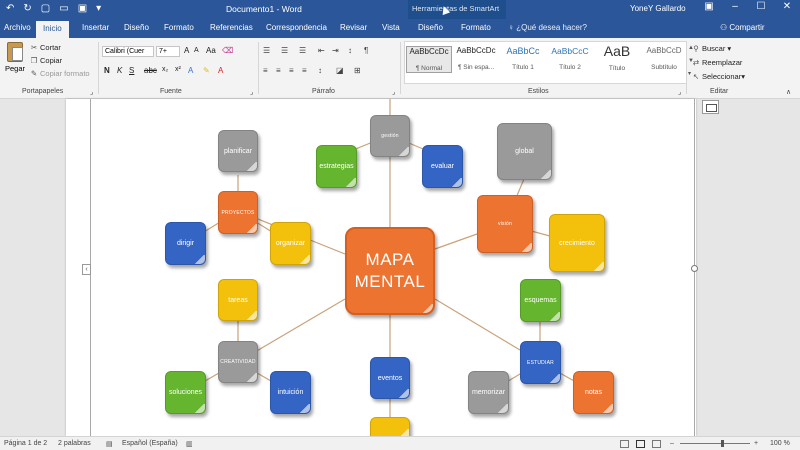  What do you see at coordinates (95, 27) in the screenshot?
I see `tab-insertar: Insertar` at bounding box center [95, 27].